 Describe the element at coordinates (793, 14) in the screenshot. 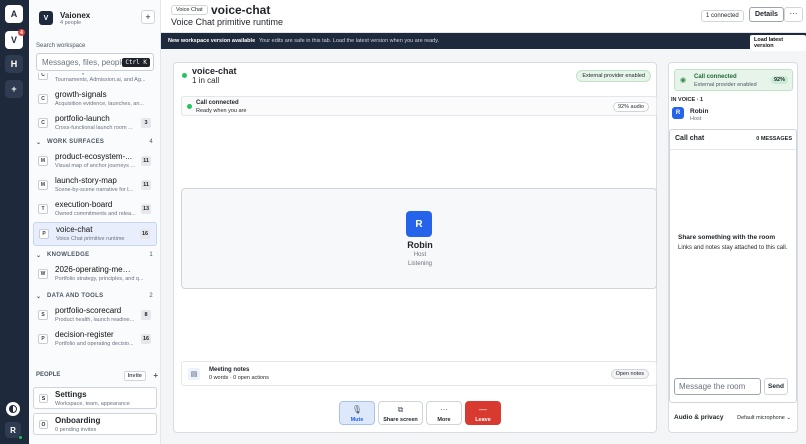

I see `more-options-button: ···` at that location.